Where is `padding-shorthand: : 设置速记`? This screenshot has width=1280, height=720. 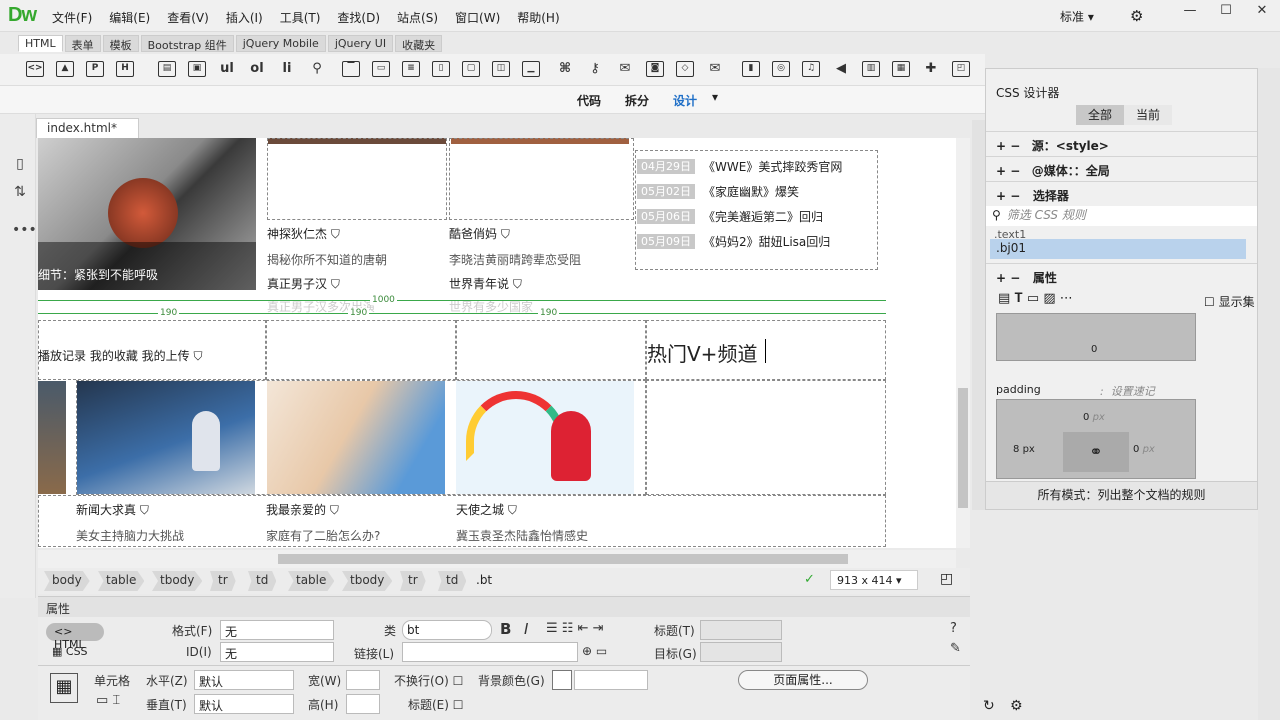
padding-shorthand: : 设置速记 is located at coordinates (1127, 391).